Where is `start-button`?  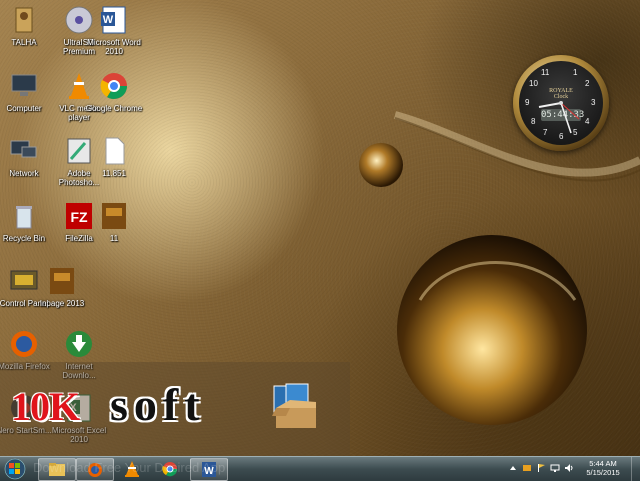 start-button is located at coordinates (15, 469).